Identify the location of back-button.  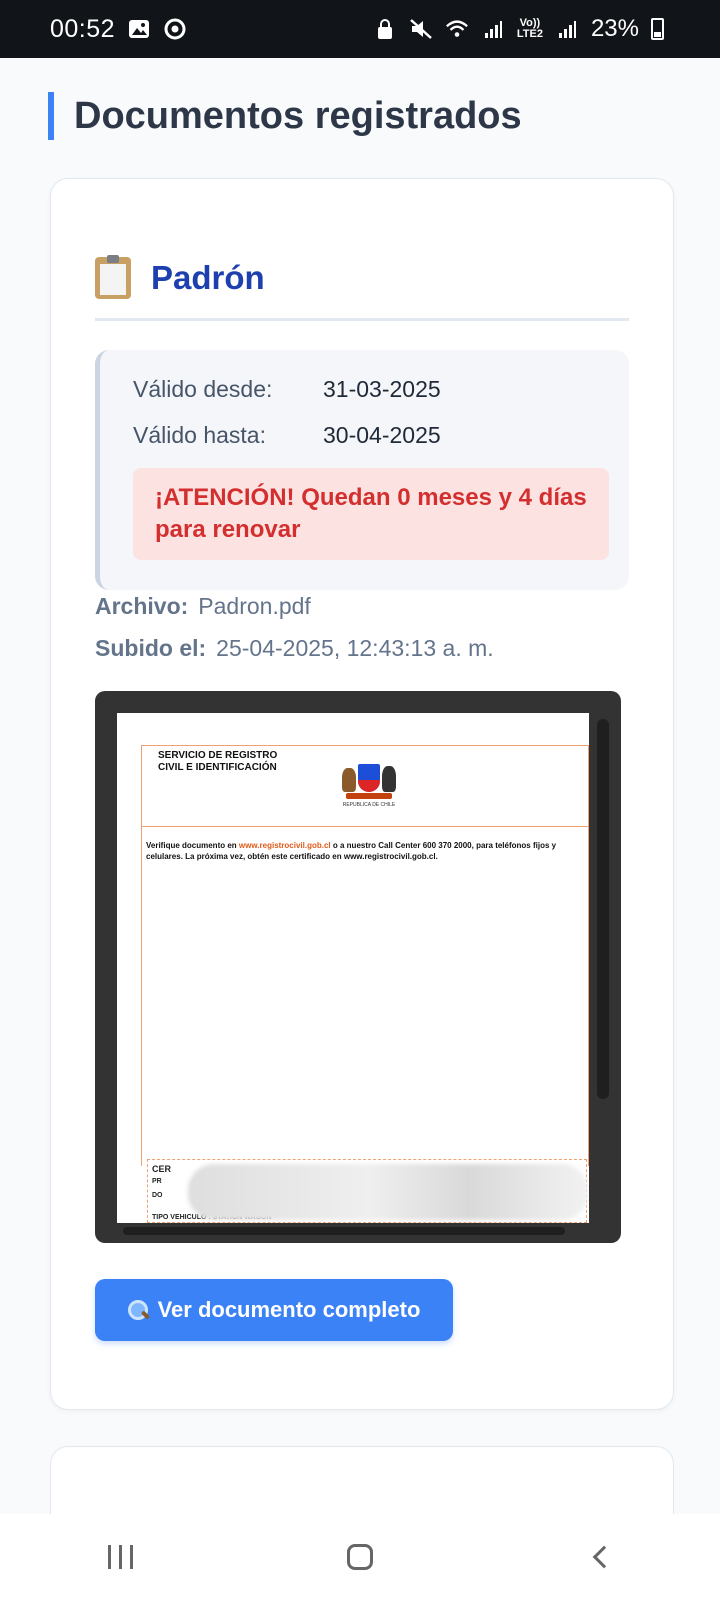
(600, 1557).